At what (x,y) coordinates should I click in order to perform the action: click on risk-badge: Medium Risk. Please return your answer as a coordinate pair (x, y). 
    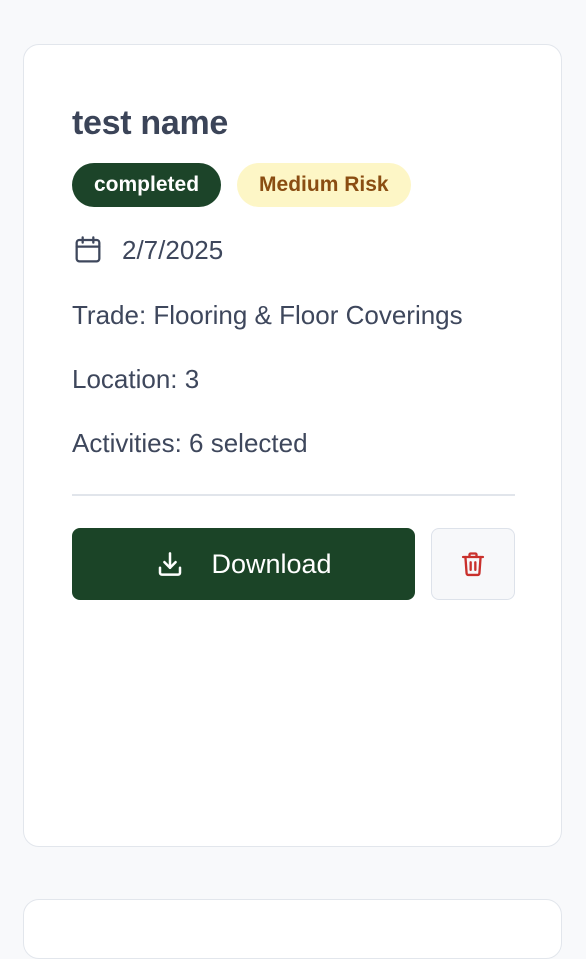
    Looking at the image, I should click on (324, 185).